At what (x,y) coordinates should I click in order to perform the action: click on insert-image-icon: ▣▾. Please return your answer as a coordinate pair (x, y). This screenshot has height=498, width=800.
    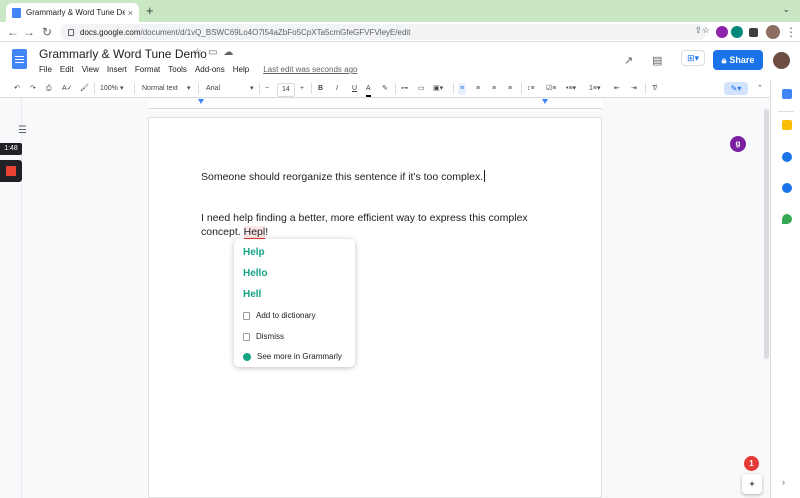
    Looking at the image, I should click on (438, 89).